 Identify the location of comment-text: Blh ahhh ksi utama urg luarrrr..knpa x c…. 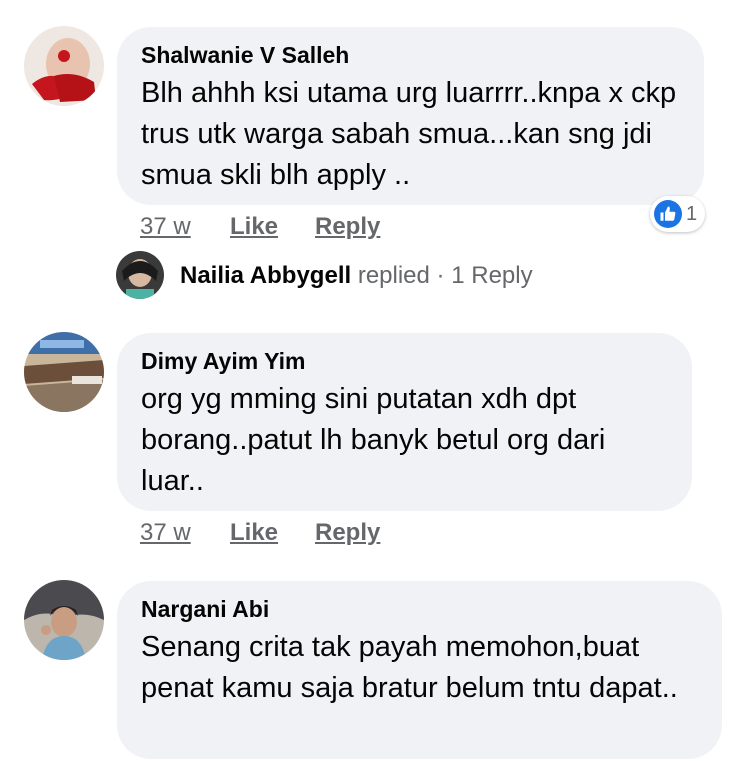
(409, 134).